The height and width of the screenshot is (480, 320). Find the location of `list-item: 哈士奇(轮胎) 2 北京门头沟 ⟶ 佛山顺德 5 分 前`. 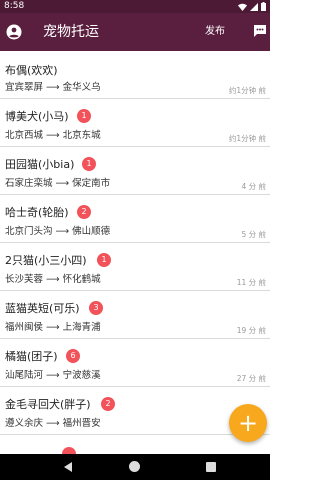

list-item: 哈士奇(轮胎) 2 北京门头沟 ⟶ 佛山顺德 5 分 前 is located at coordinates (135, 219).